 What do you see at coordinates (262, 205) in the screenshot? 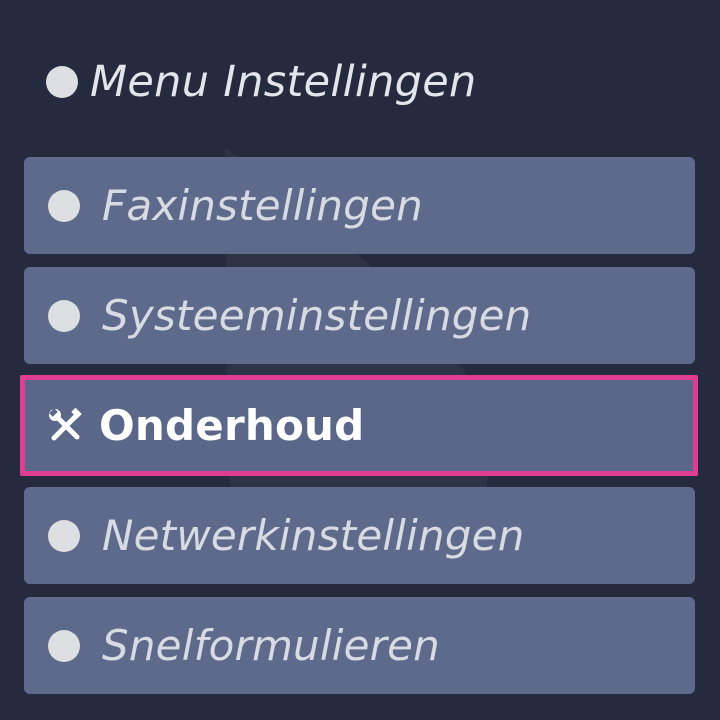
I see `menu-item-label: Faxinstellingen` at bounding box center [262, 205].